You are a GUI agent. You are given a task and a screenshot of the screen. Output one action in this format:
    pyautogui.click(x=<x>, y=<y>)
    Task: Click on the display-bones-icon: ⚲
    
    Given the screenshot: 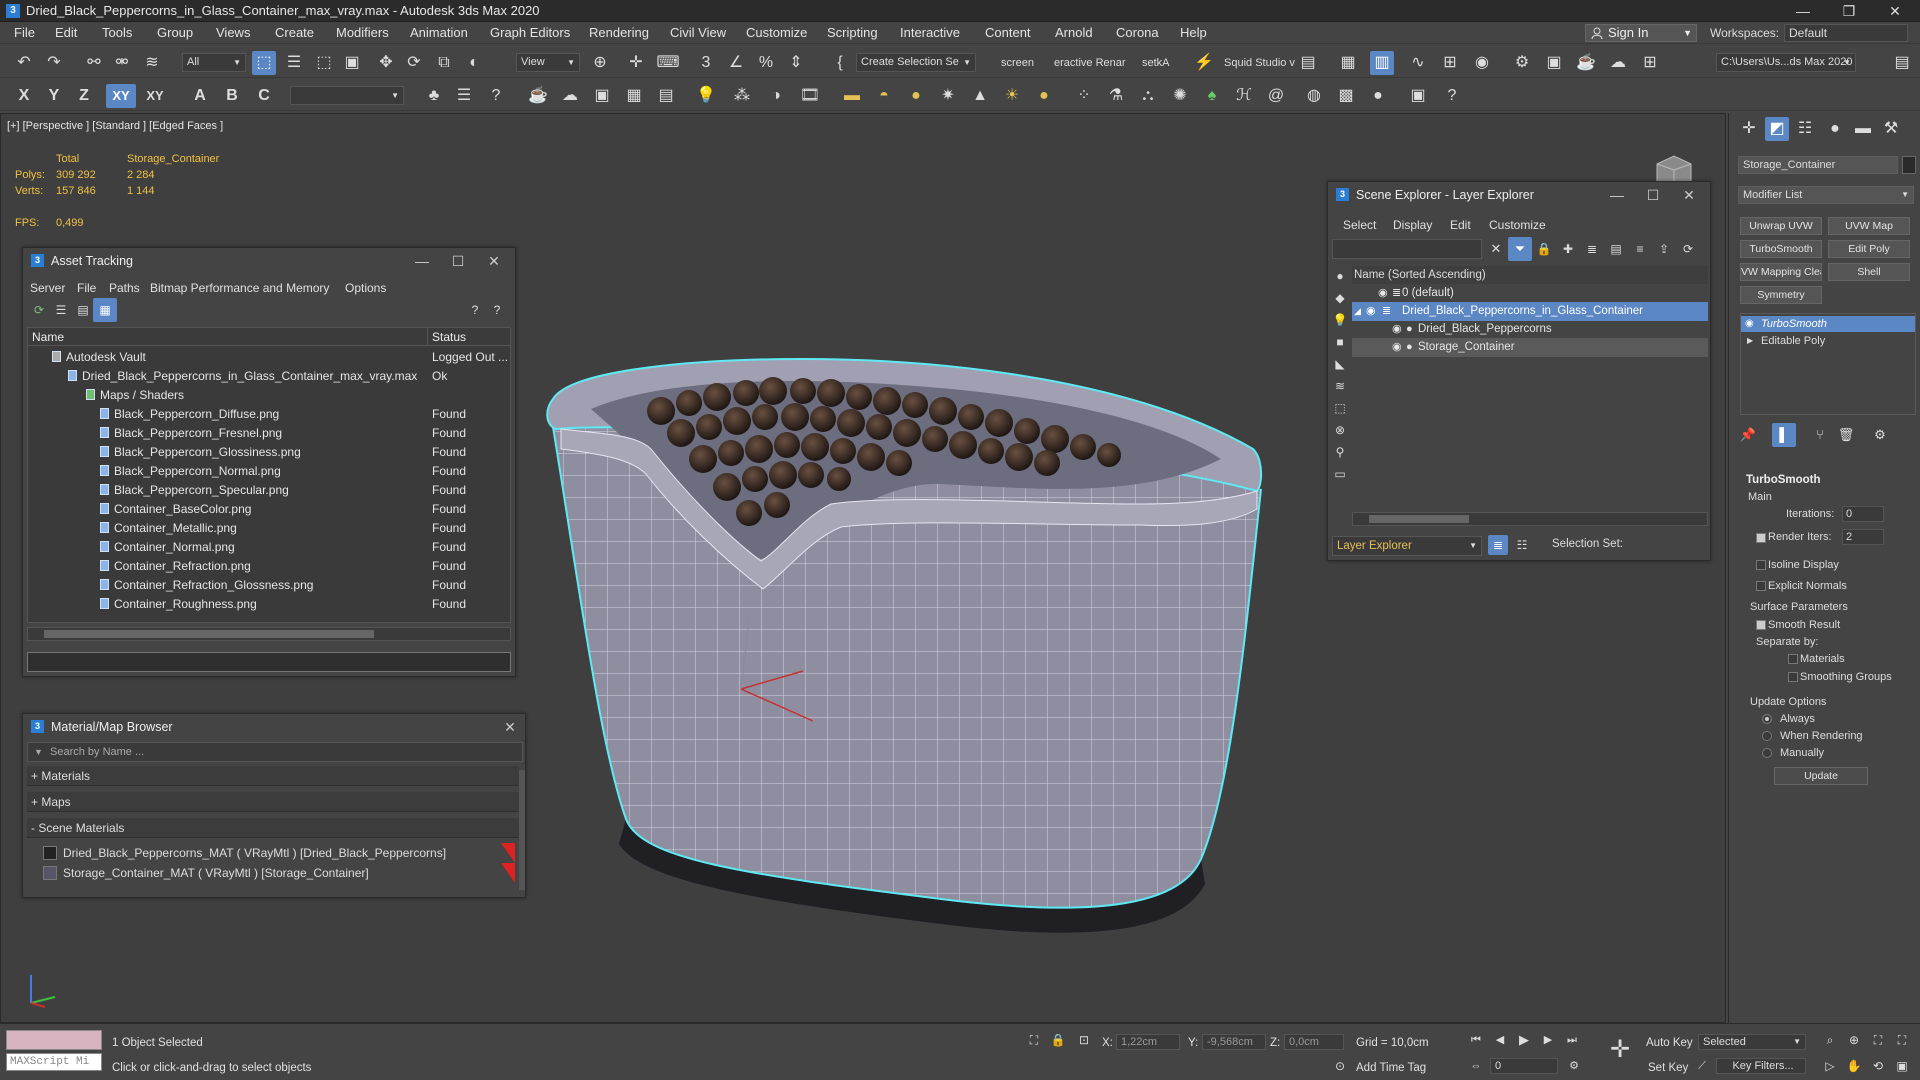 What is the action you would take?
    pyautogui.click(x=1340, y=452)
    